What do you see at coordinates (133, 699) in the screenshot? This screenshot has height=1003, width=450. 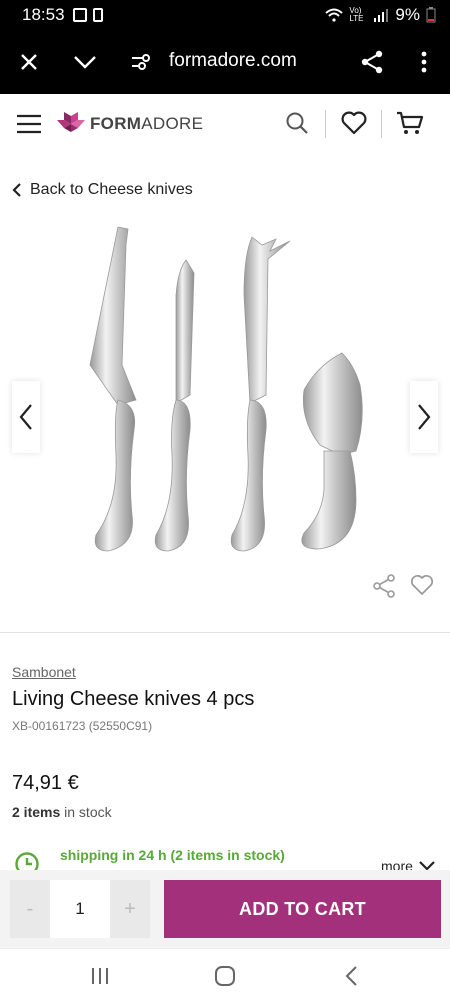 I see `product-title: Living Cheese knives 4 pcs` at bounding box center [133, 699].